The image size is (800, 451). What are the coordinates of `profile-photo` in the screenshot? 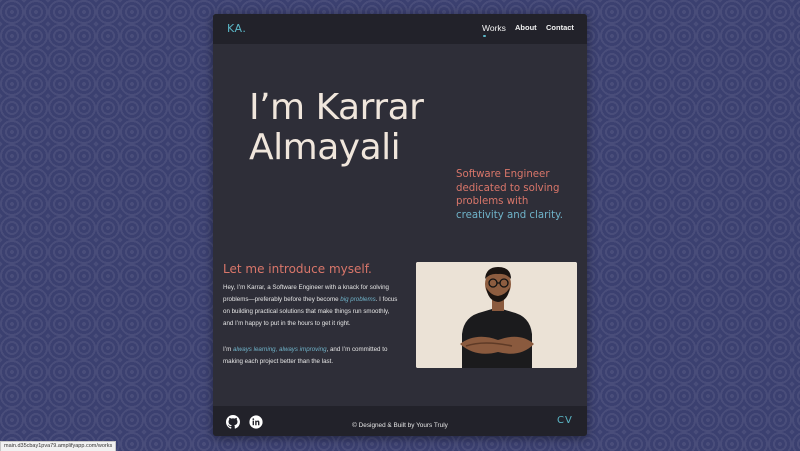 It's located at (496, 315).